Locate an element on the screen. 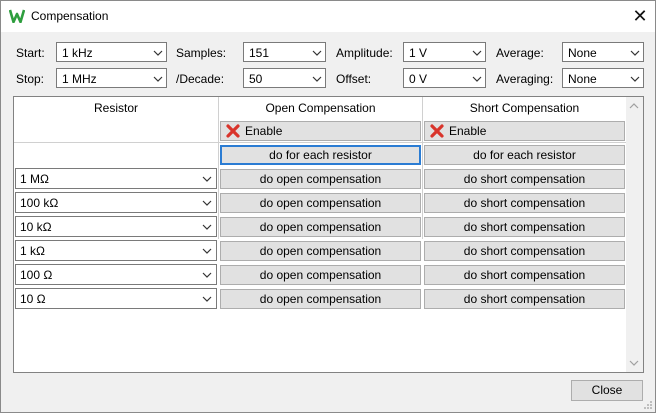 Image resolution: width=656 pixels, height=413 pixels. samples-label: Samples: is located at coordinates (201, 53).